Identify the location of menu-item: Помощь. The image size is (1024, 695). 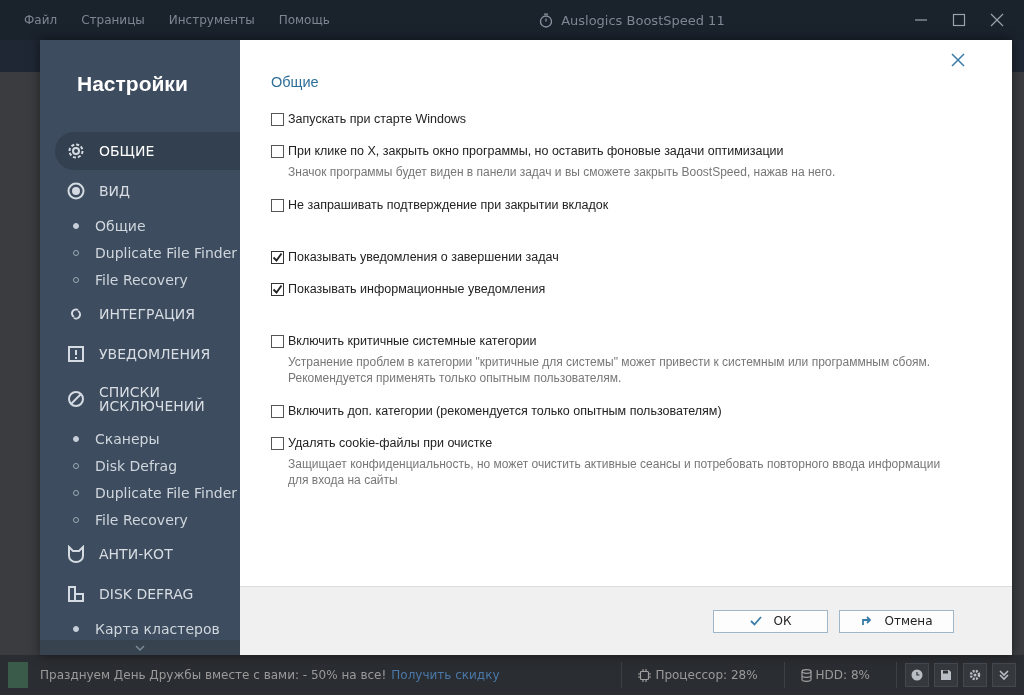
(304, 20).